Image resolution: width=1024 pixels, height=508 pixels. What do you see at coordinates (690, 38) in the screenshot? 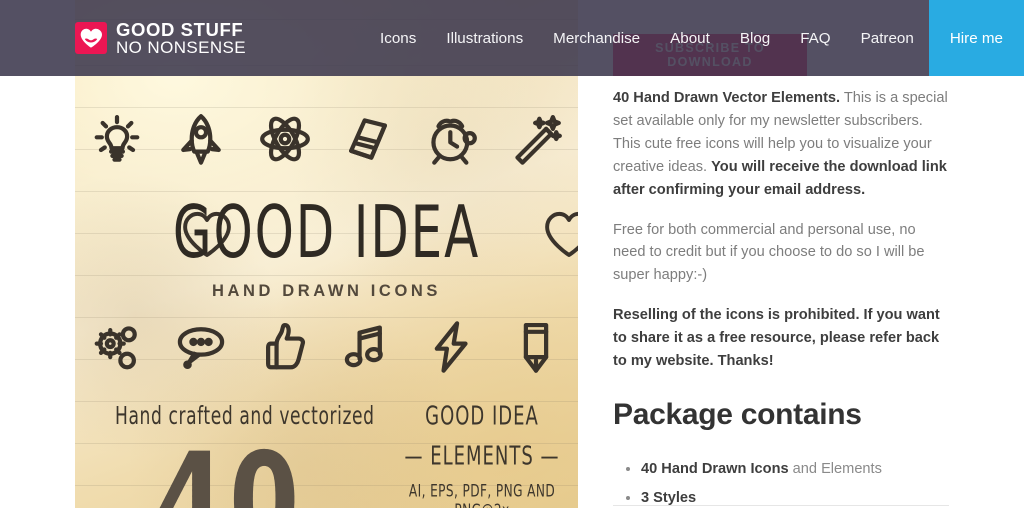
I see `nav-item-about: About` at bounding box center [690, 38].